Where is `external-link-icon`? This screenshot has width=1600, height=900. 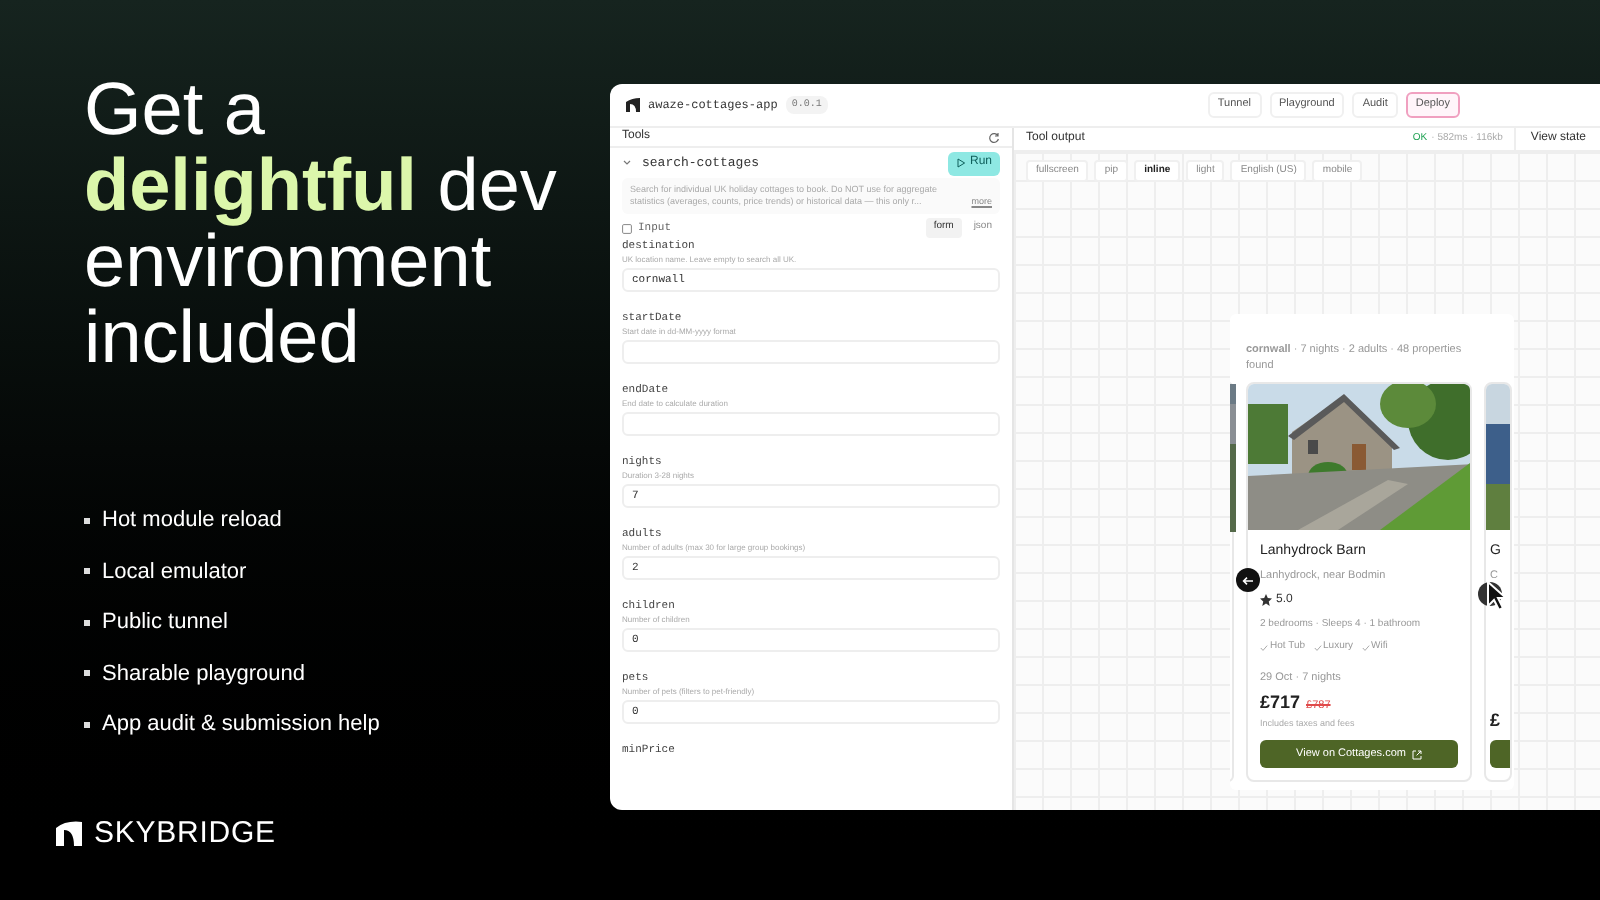 external-link-icon is located at coordinates (1416, 754).